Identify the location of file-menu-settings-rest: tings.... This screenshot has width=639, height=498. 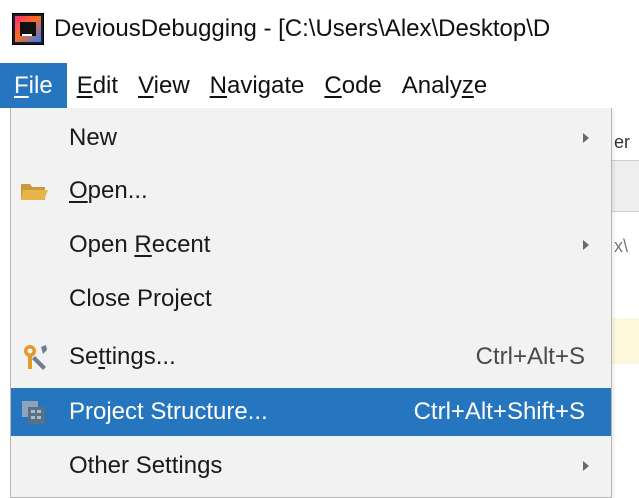
(140, 356).